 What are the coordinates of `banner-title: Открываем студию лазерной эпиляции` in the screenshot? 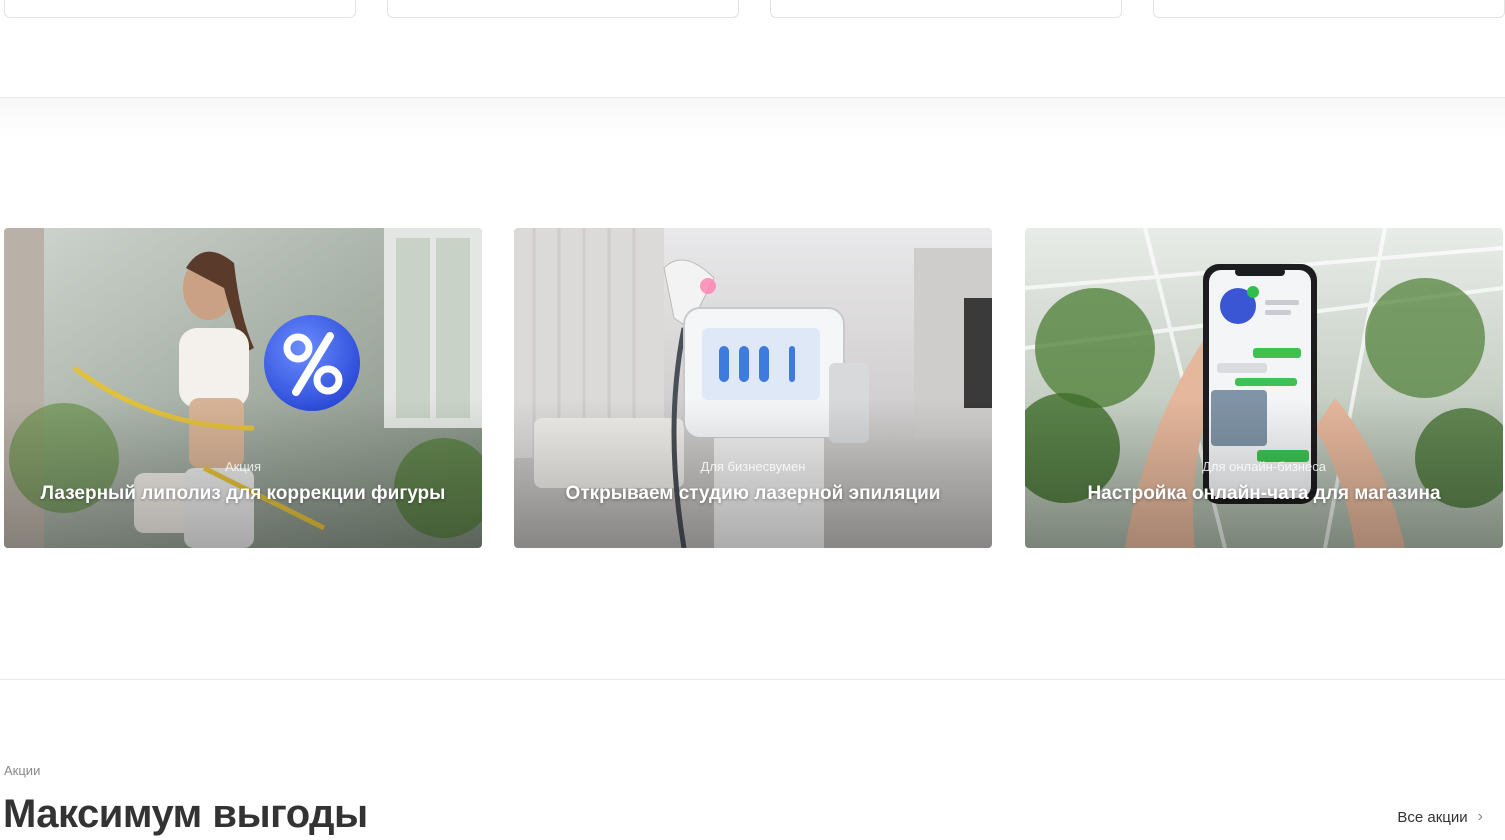 It's located at (753, 494).